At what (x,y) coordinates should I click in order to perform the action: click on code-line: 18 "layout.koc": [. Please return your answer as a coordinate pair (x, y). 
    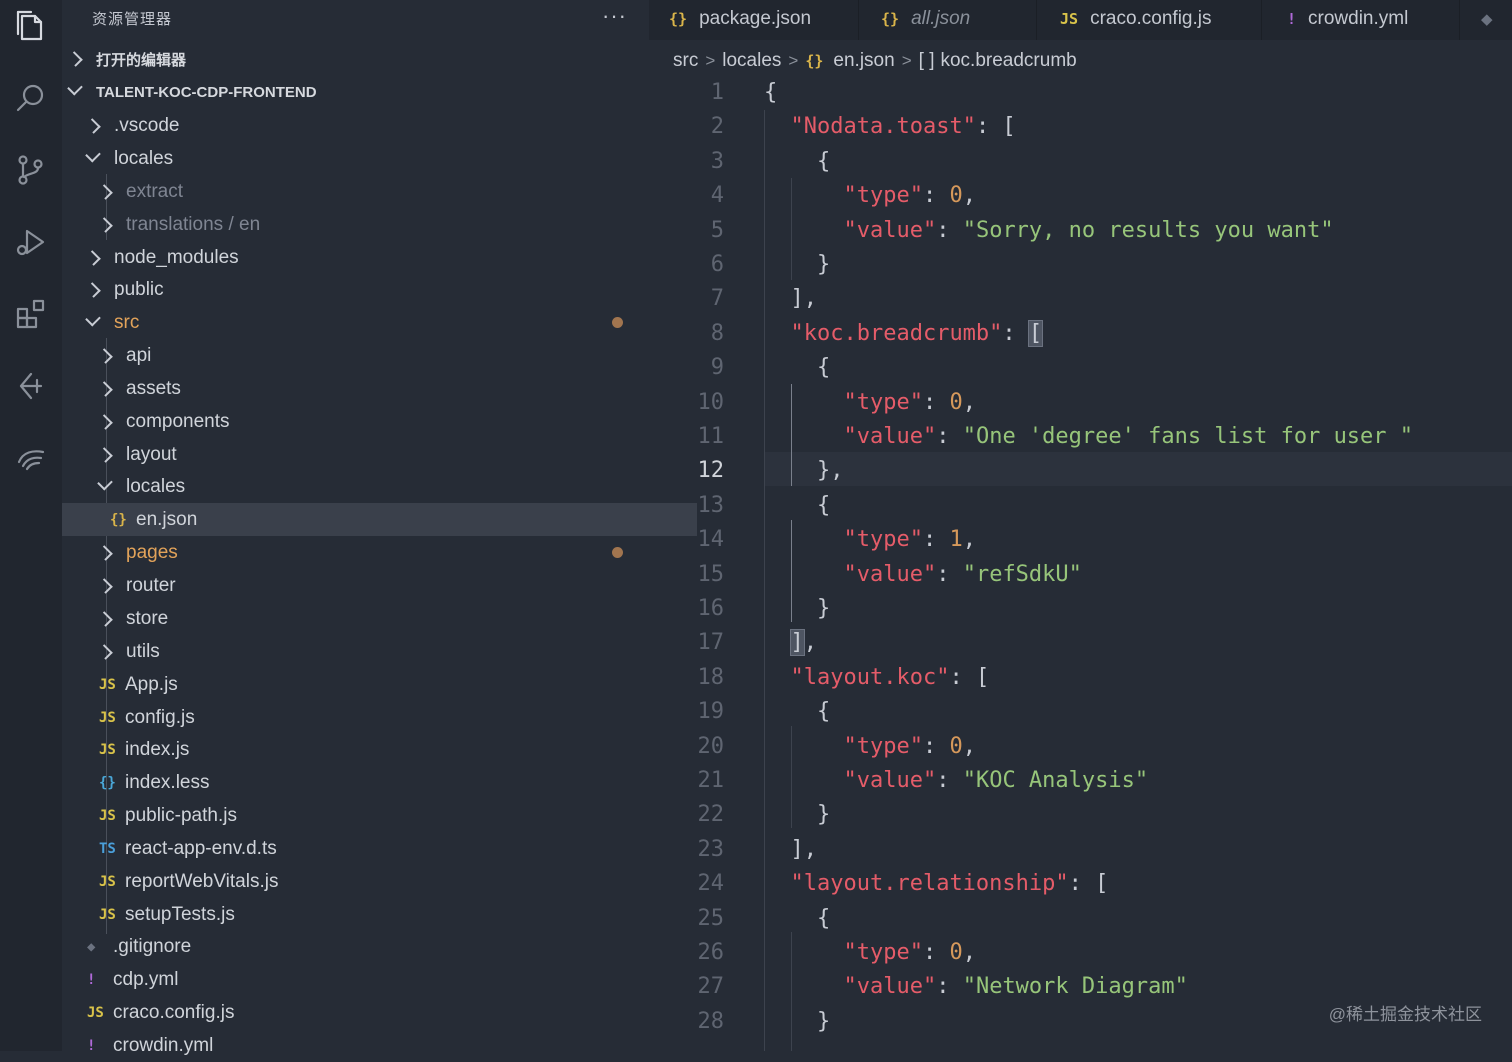
    Looking at the image, I should click on (1080, 678).